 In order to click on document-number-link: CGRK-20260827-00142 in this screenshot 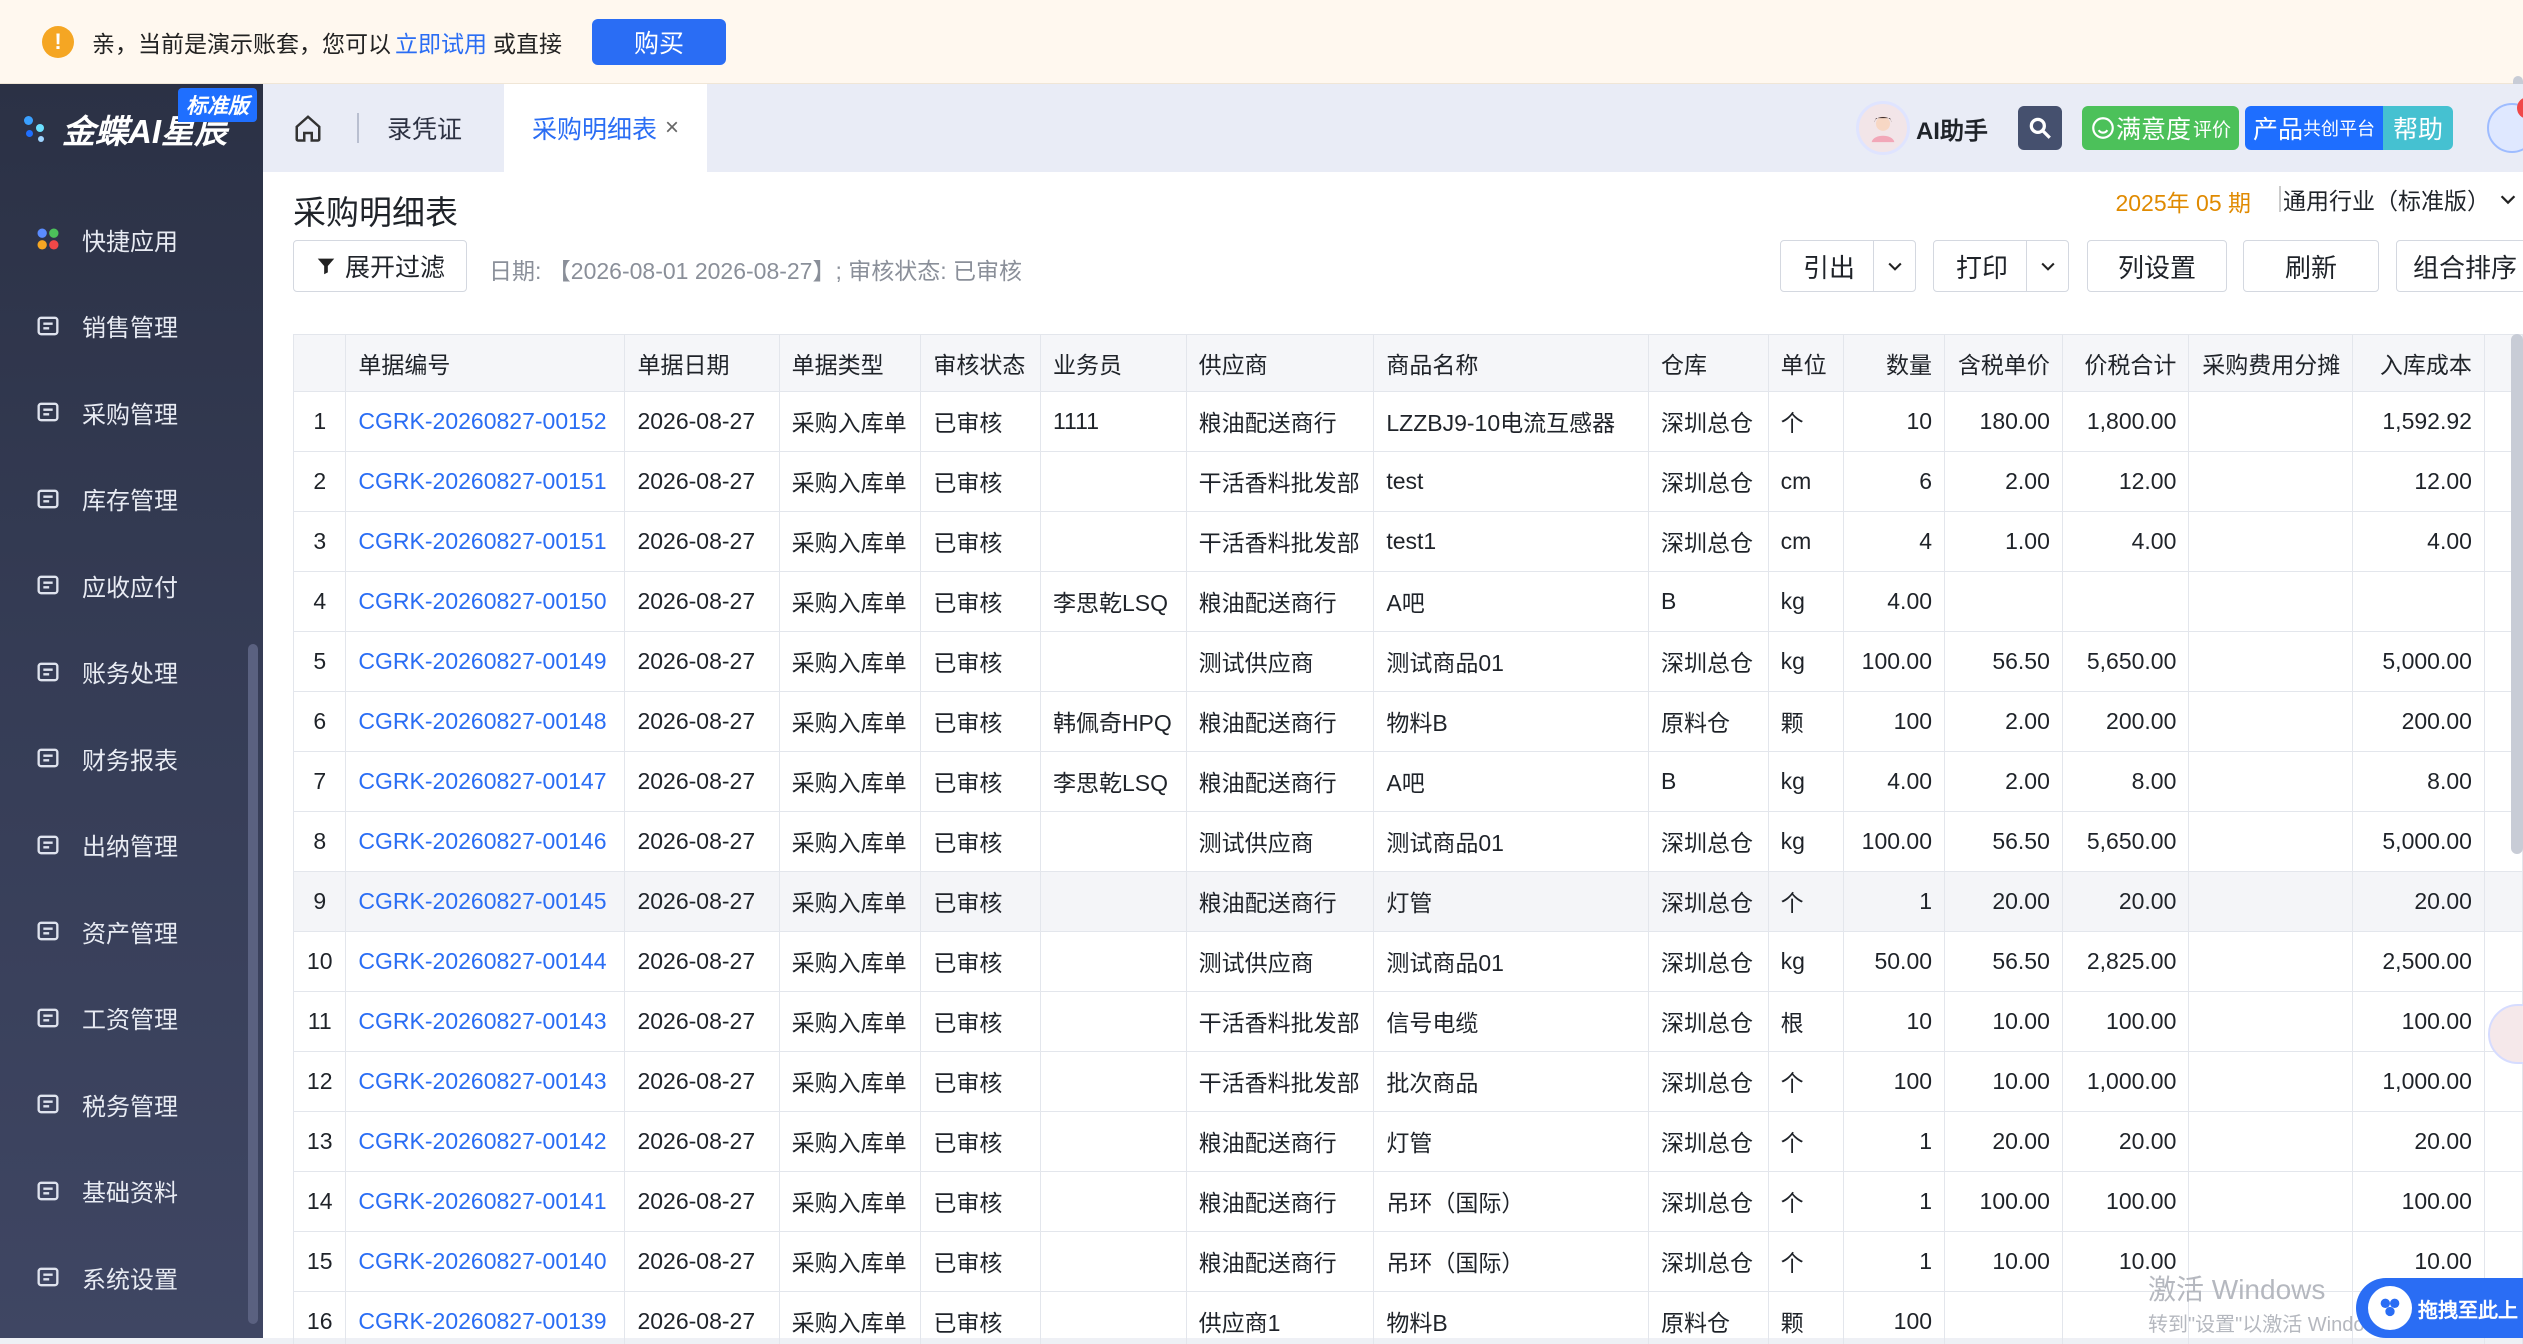, I will do `click(485, 1141)`.